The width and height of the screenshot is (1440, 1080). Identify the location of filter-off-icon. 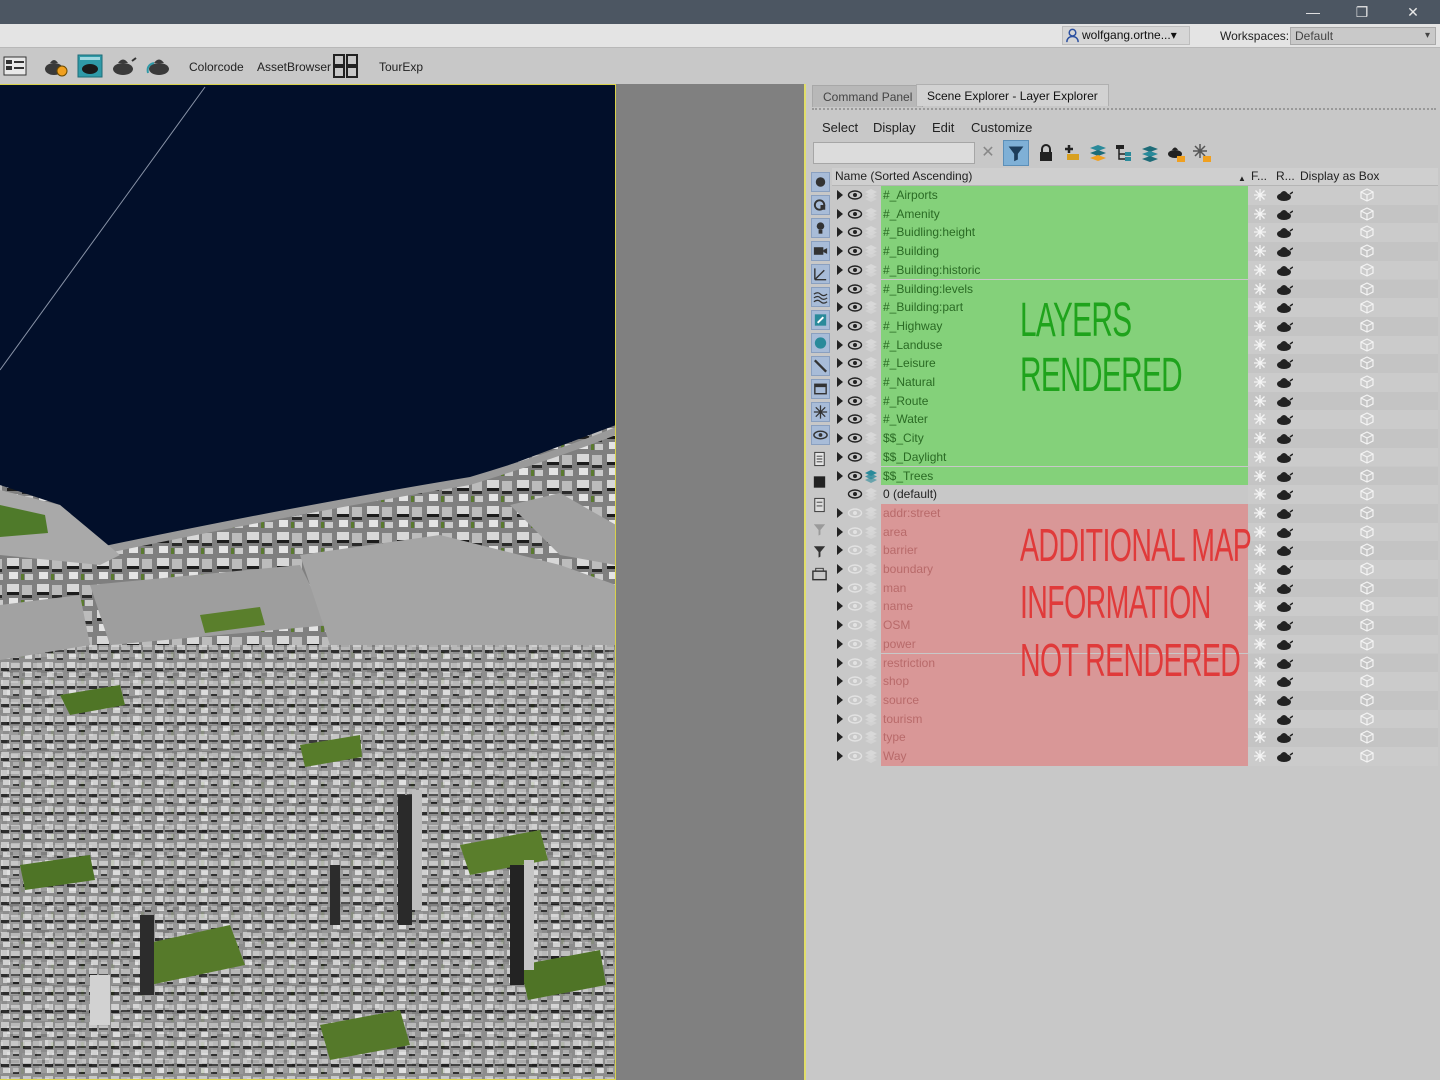
(820, 530).